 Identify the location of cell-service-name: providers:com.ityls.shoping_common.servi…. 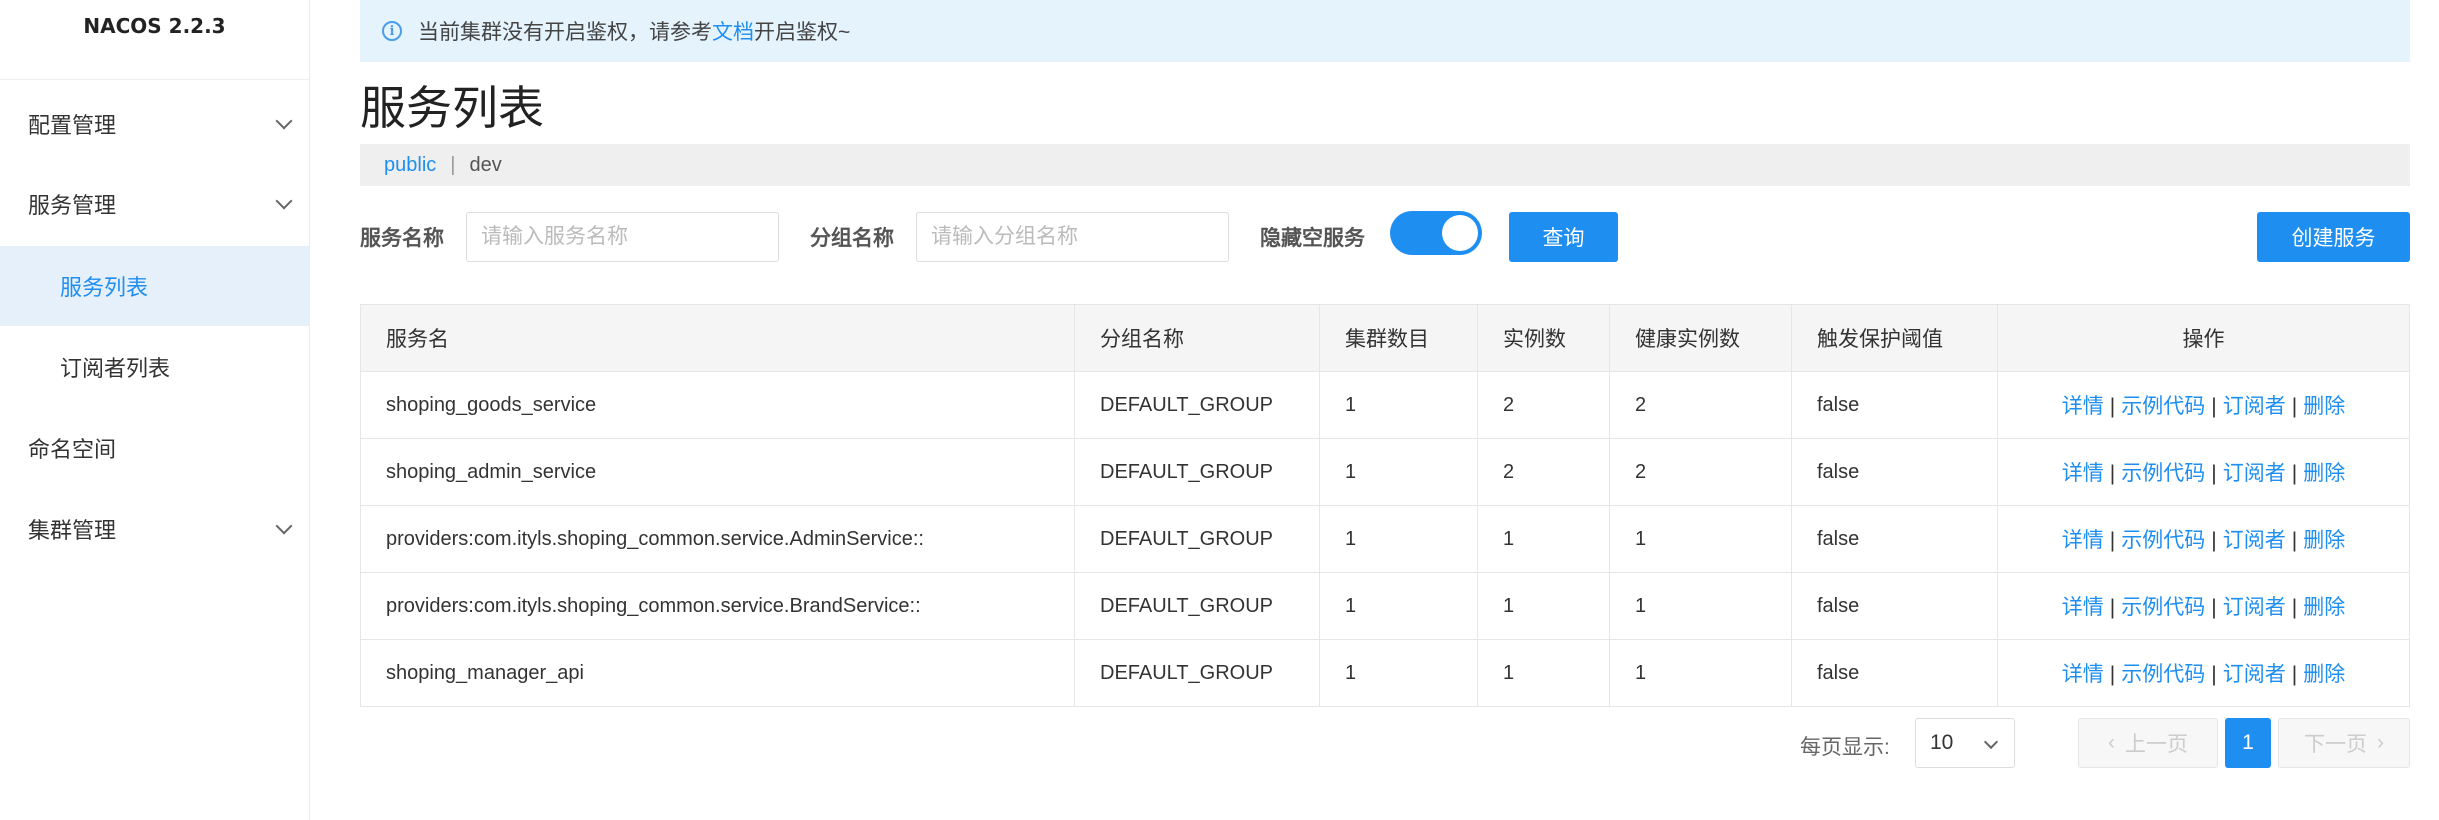
(717, 606).